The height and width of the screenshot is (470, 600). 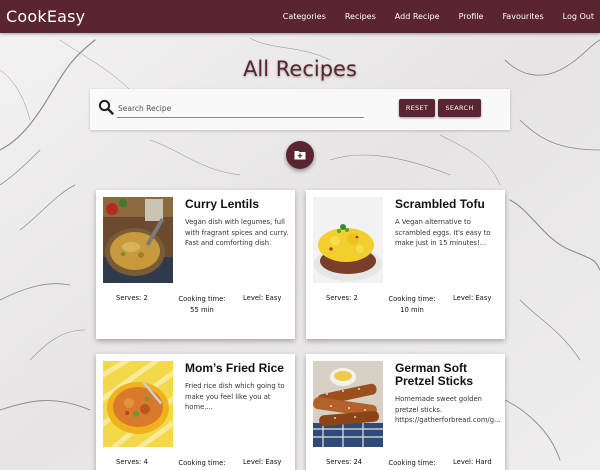 I want to click on reset-button: RESET, so click(x=417, y=108).